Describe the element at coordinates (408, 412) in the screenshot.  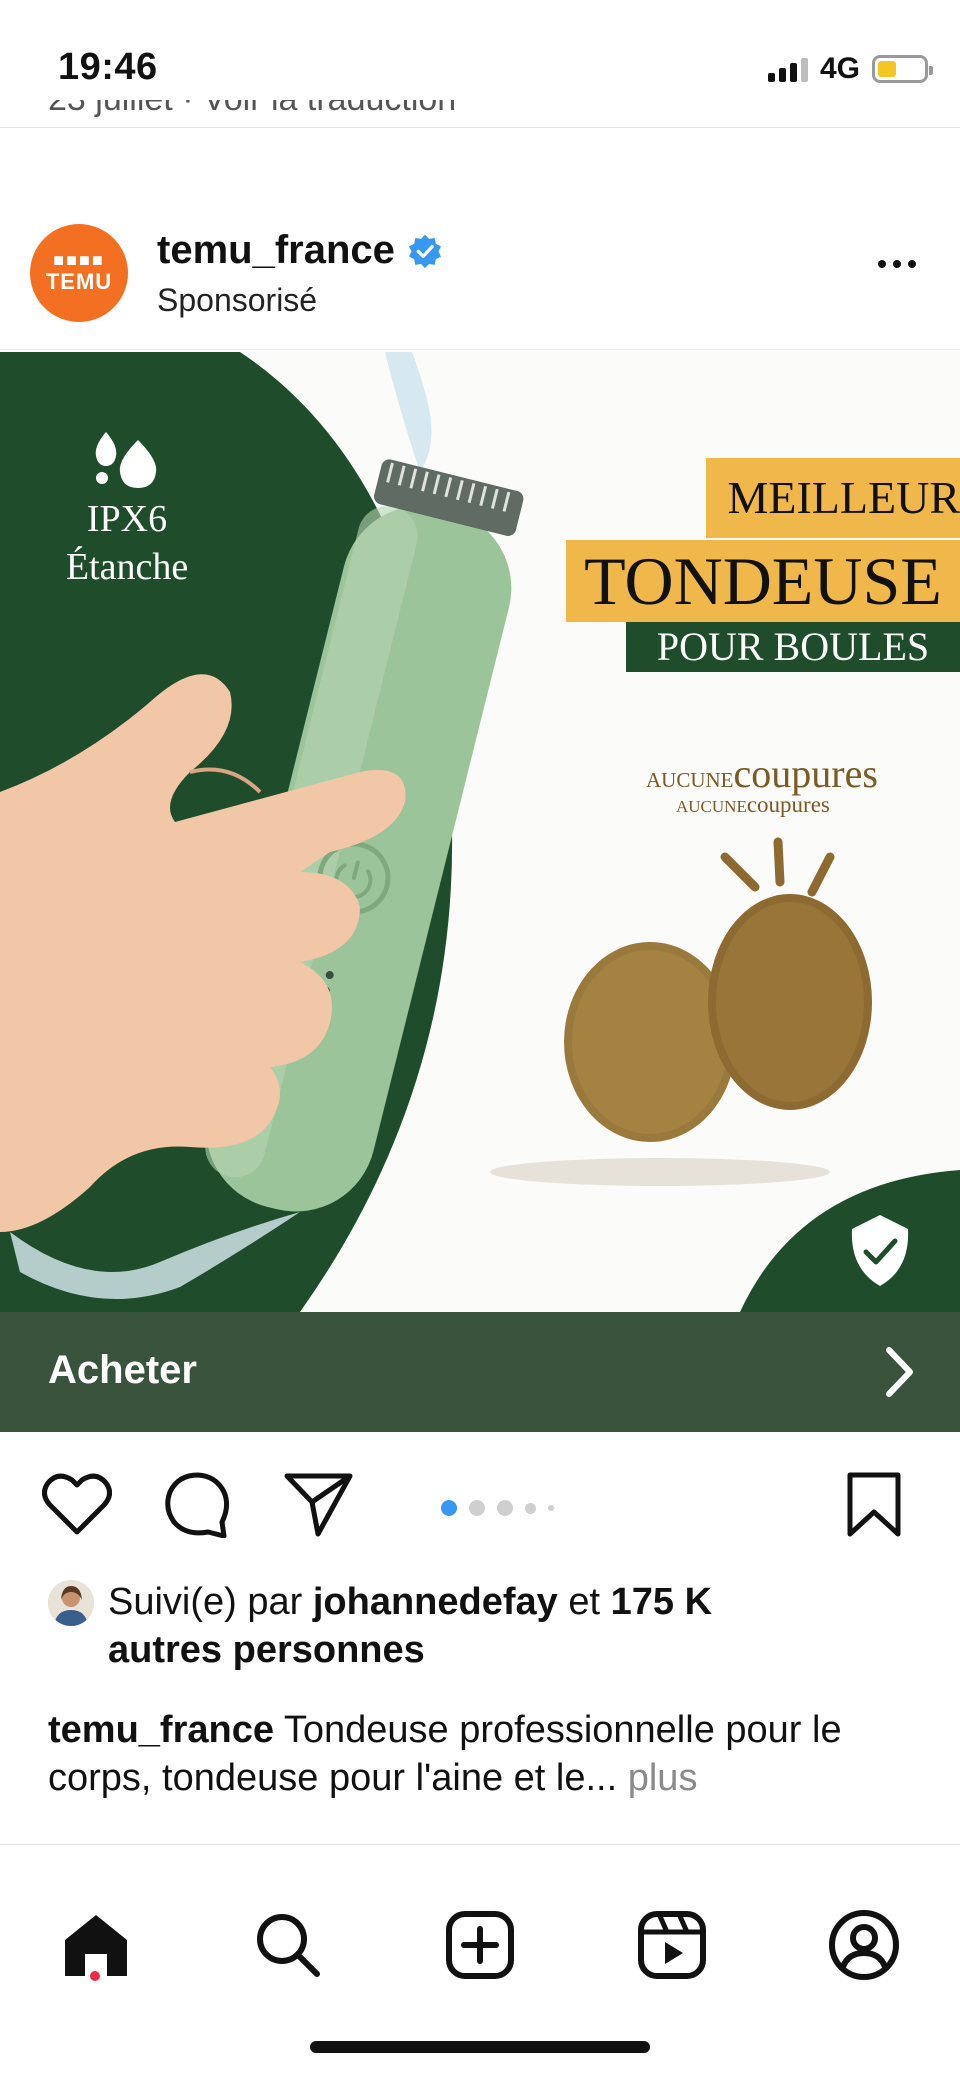
I see `water-stream` at that location.